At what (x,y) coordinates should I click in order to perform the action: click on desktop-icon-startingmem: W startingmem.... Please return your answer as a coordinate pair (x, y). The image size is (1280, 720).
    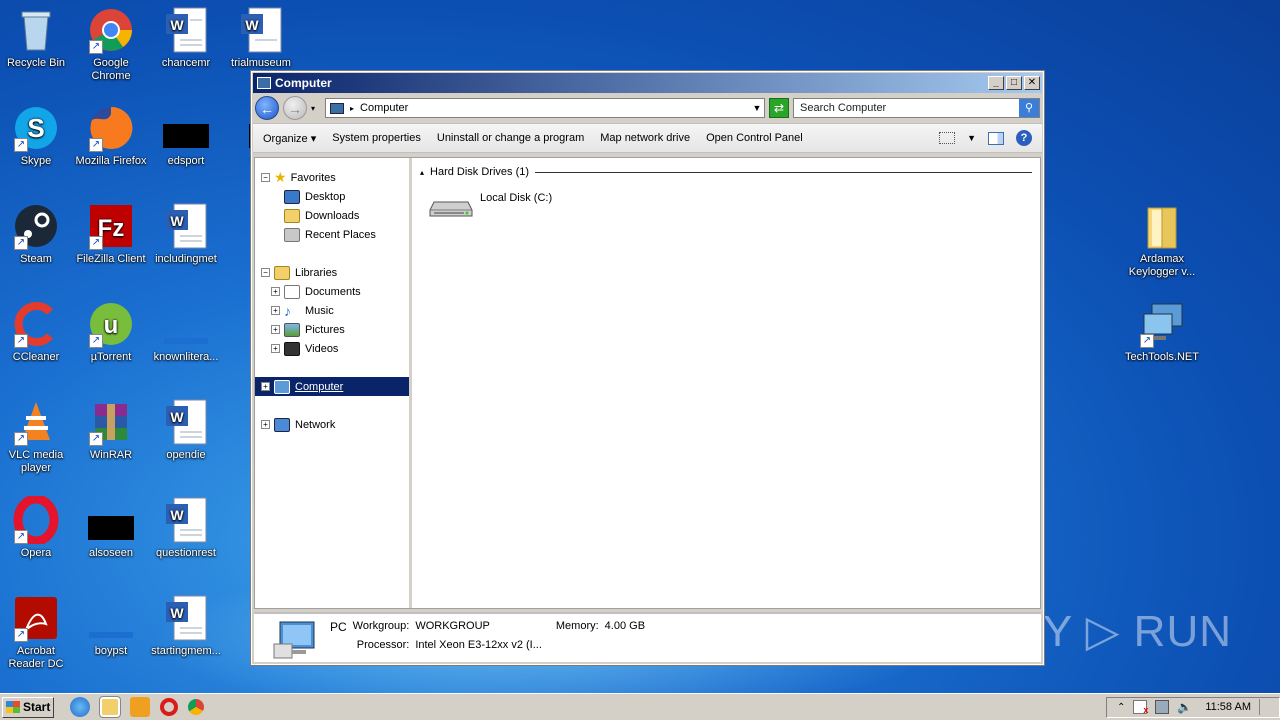
    Looking at the image, I should click on (186, 626).